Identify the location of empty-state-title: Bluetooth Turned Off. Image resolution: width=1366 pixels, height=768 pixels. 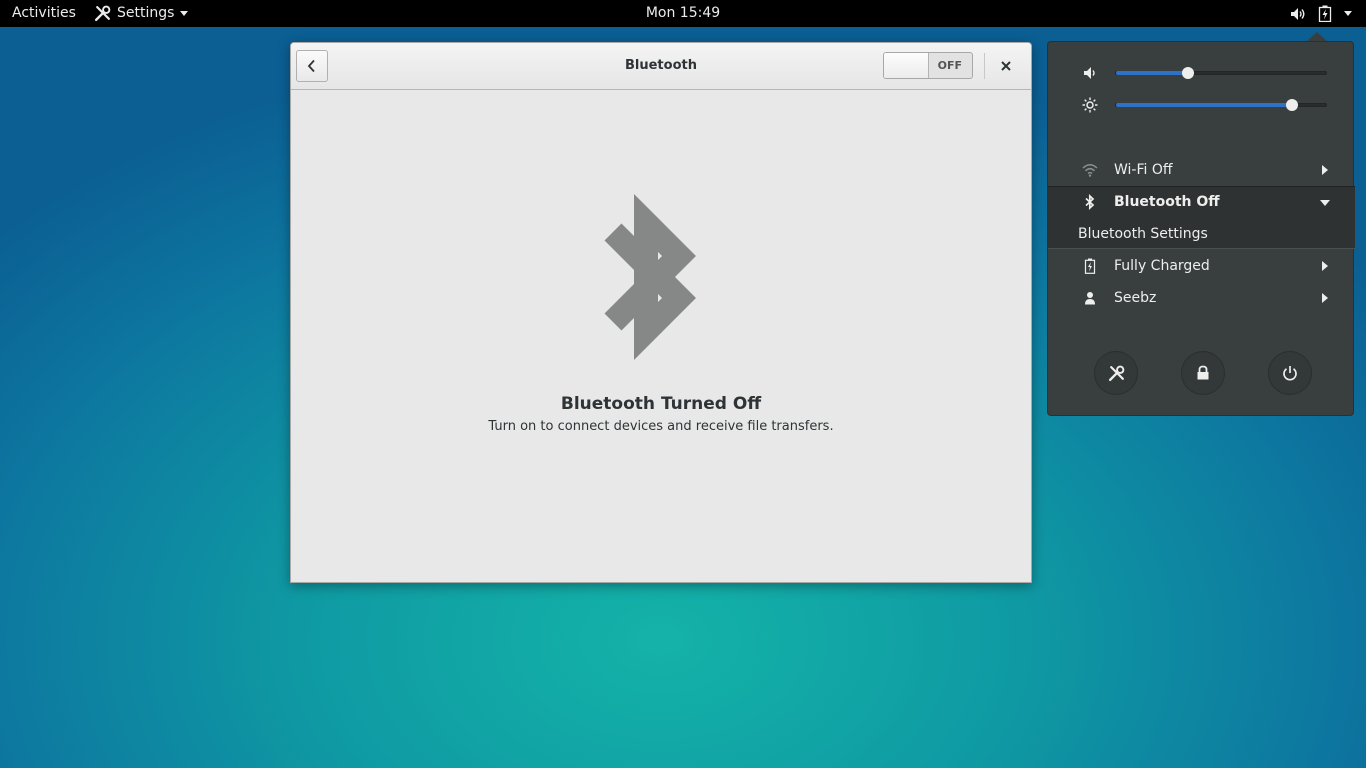
(661, 404).